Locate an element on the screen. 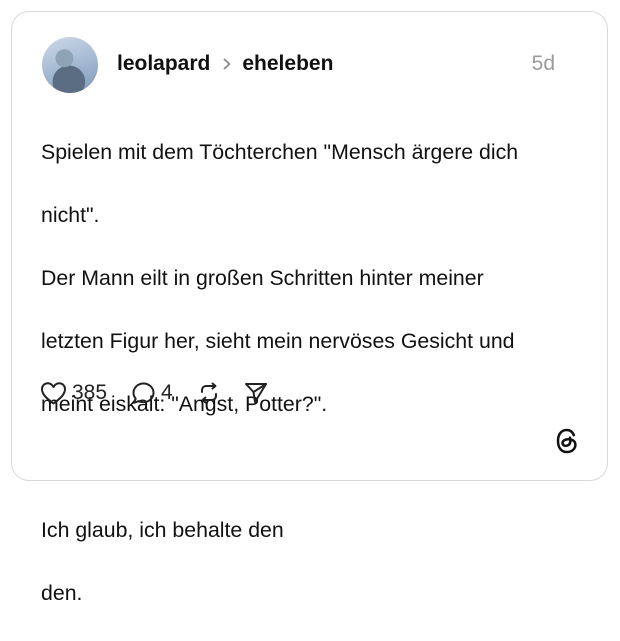 The image size is (620, 641). reply-count: 4 is located at coordinates (167, 392).